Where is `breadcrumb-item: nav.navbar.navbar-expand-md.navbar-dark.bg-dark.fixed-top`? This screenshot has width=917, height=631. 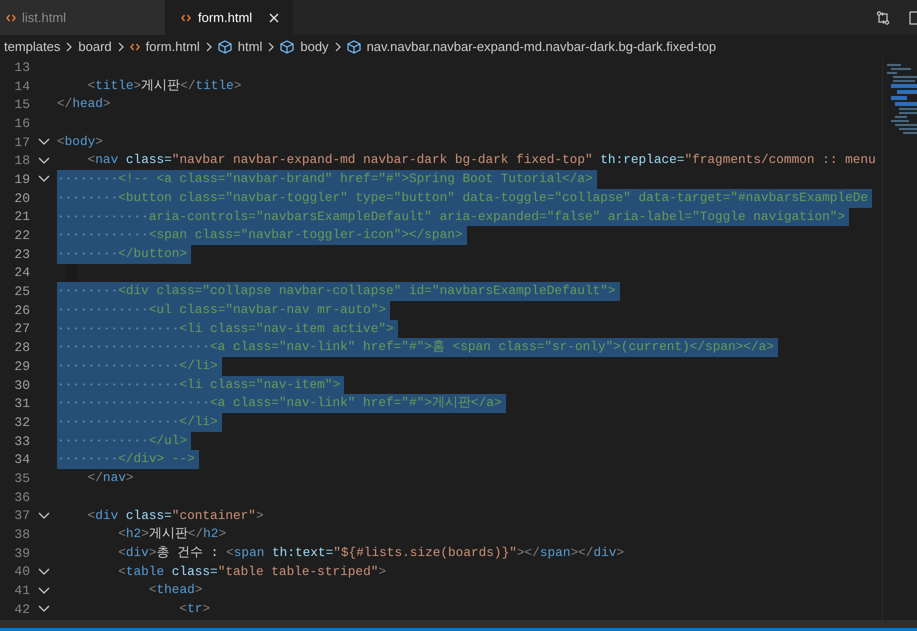 breadcrumb-item: nav.navbar.navbar-expand-md.navbar-dark.bg-dark.fixed-top is located at coordinates (531, 46).